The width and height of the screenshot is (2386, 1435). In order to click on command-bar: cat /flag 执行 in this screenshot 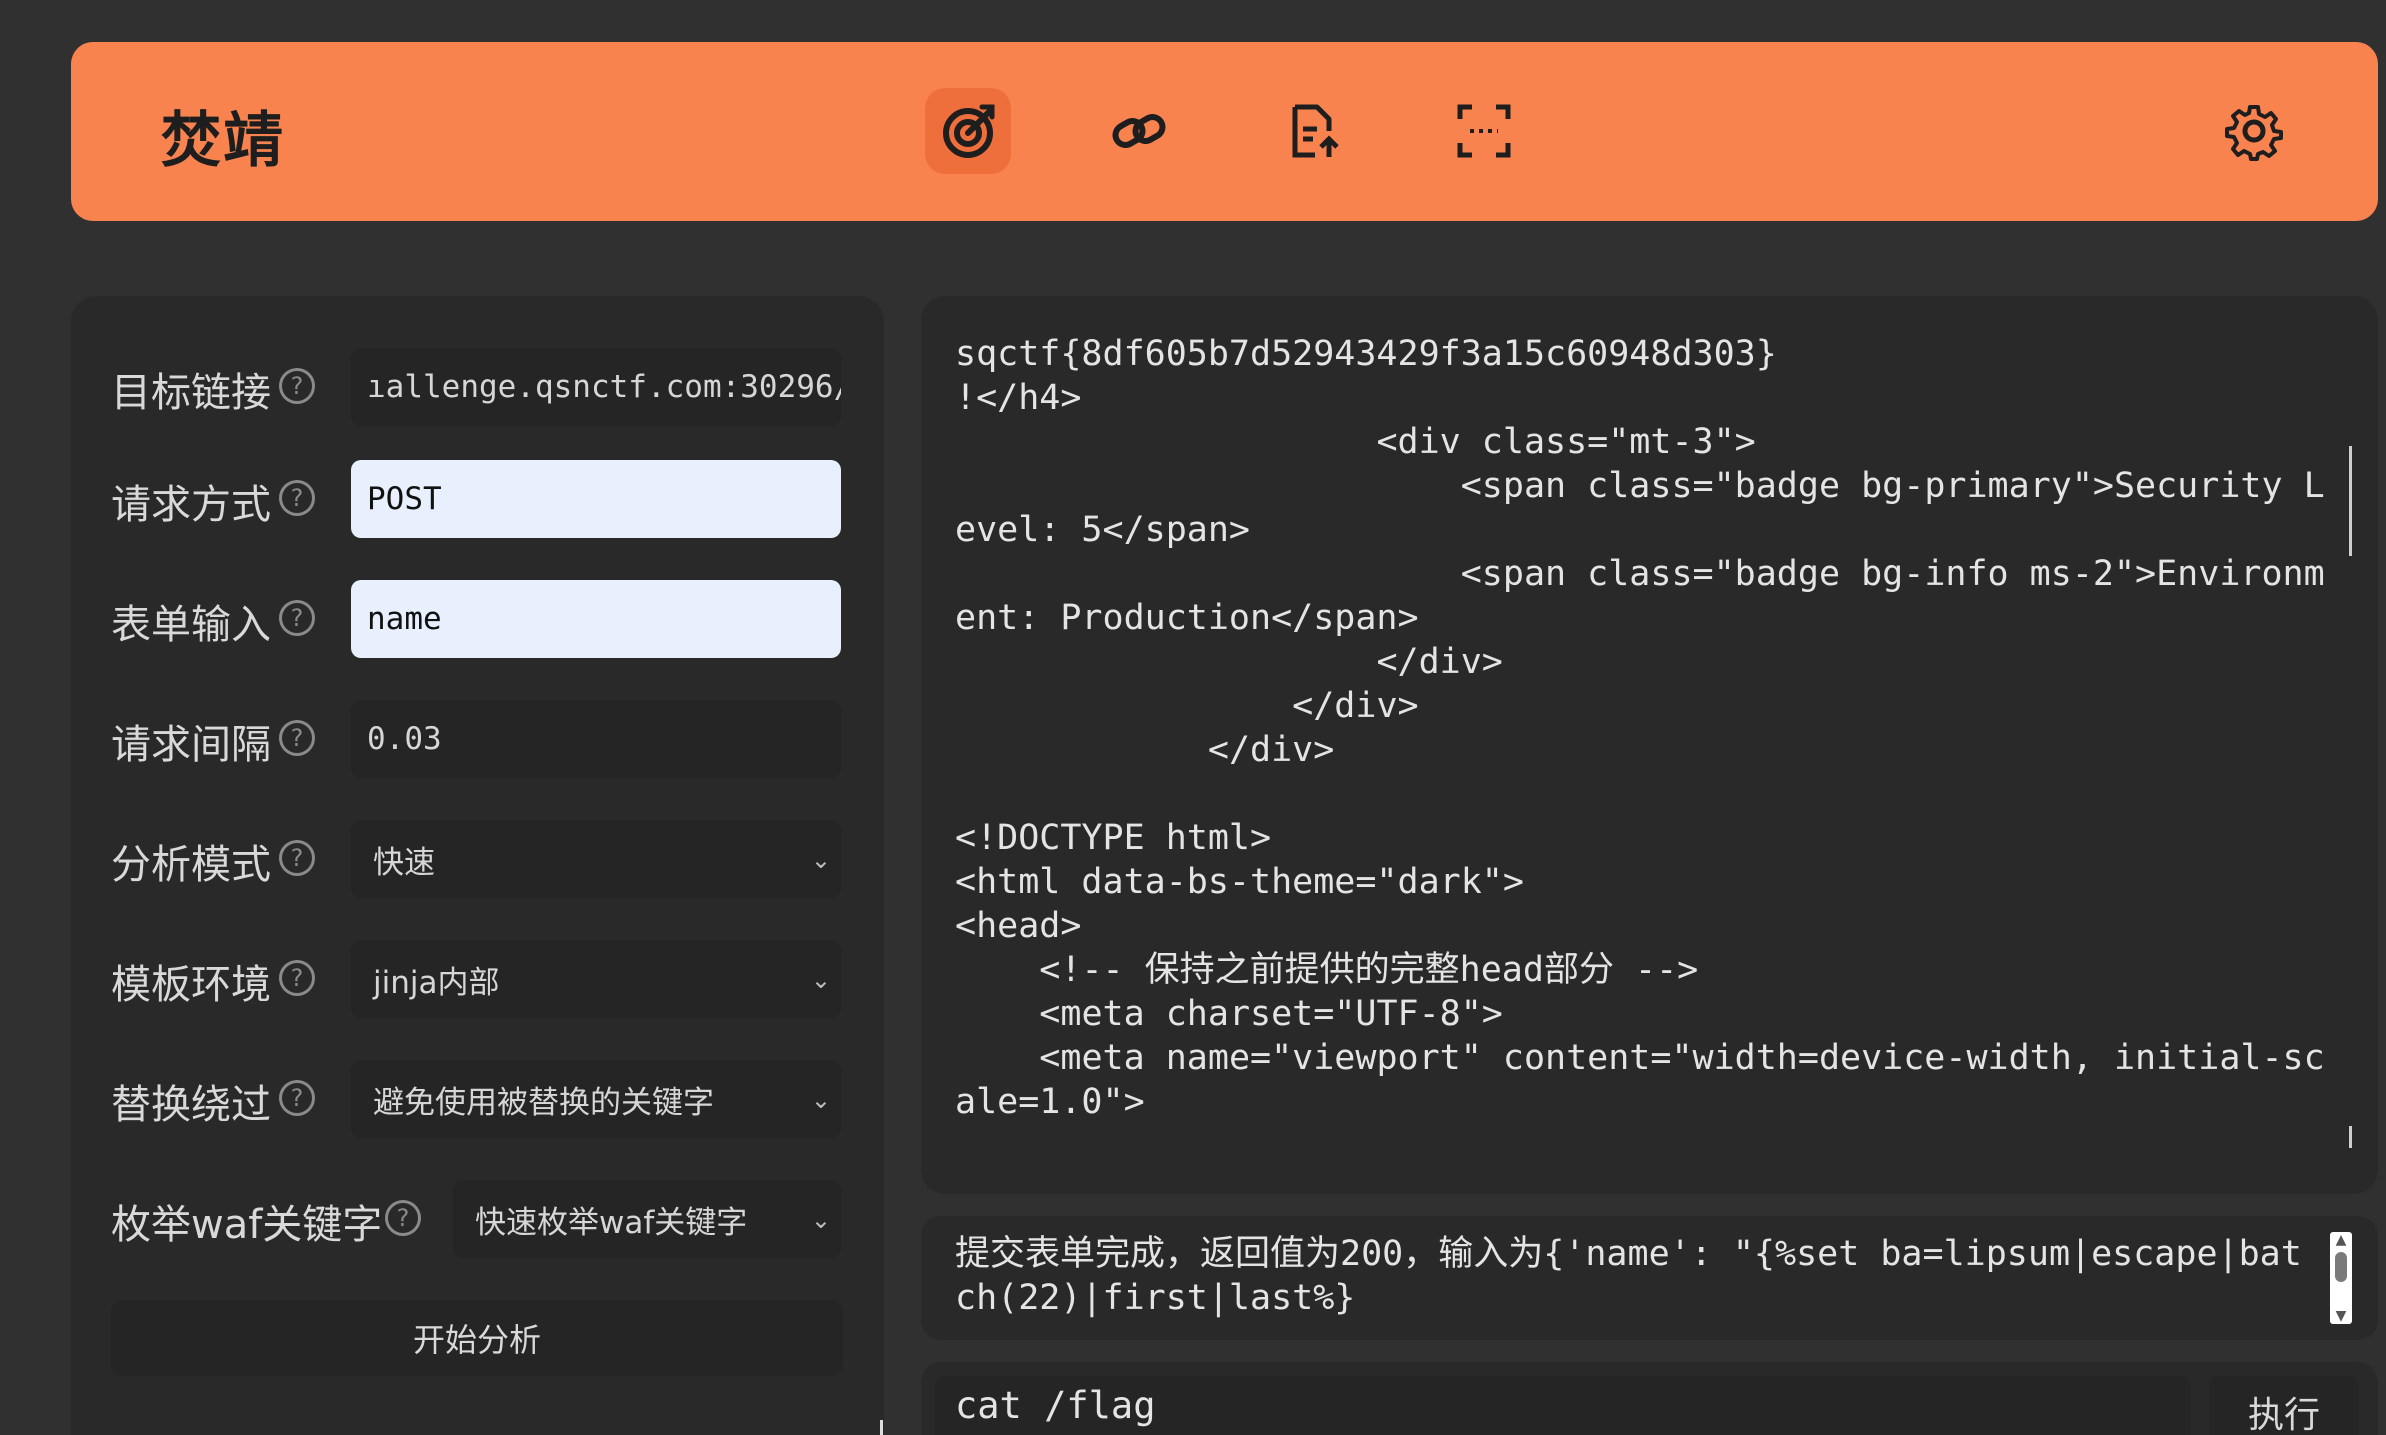, I will do `click(1649, 1398)`.